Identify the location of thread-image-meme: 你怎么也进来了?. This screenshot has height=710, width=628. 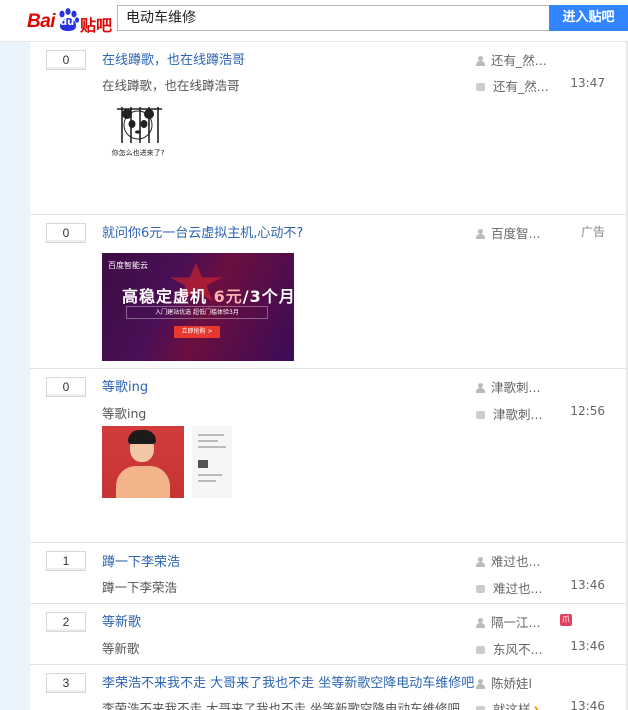
(138, 134).